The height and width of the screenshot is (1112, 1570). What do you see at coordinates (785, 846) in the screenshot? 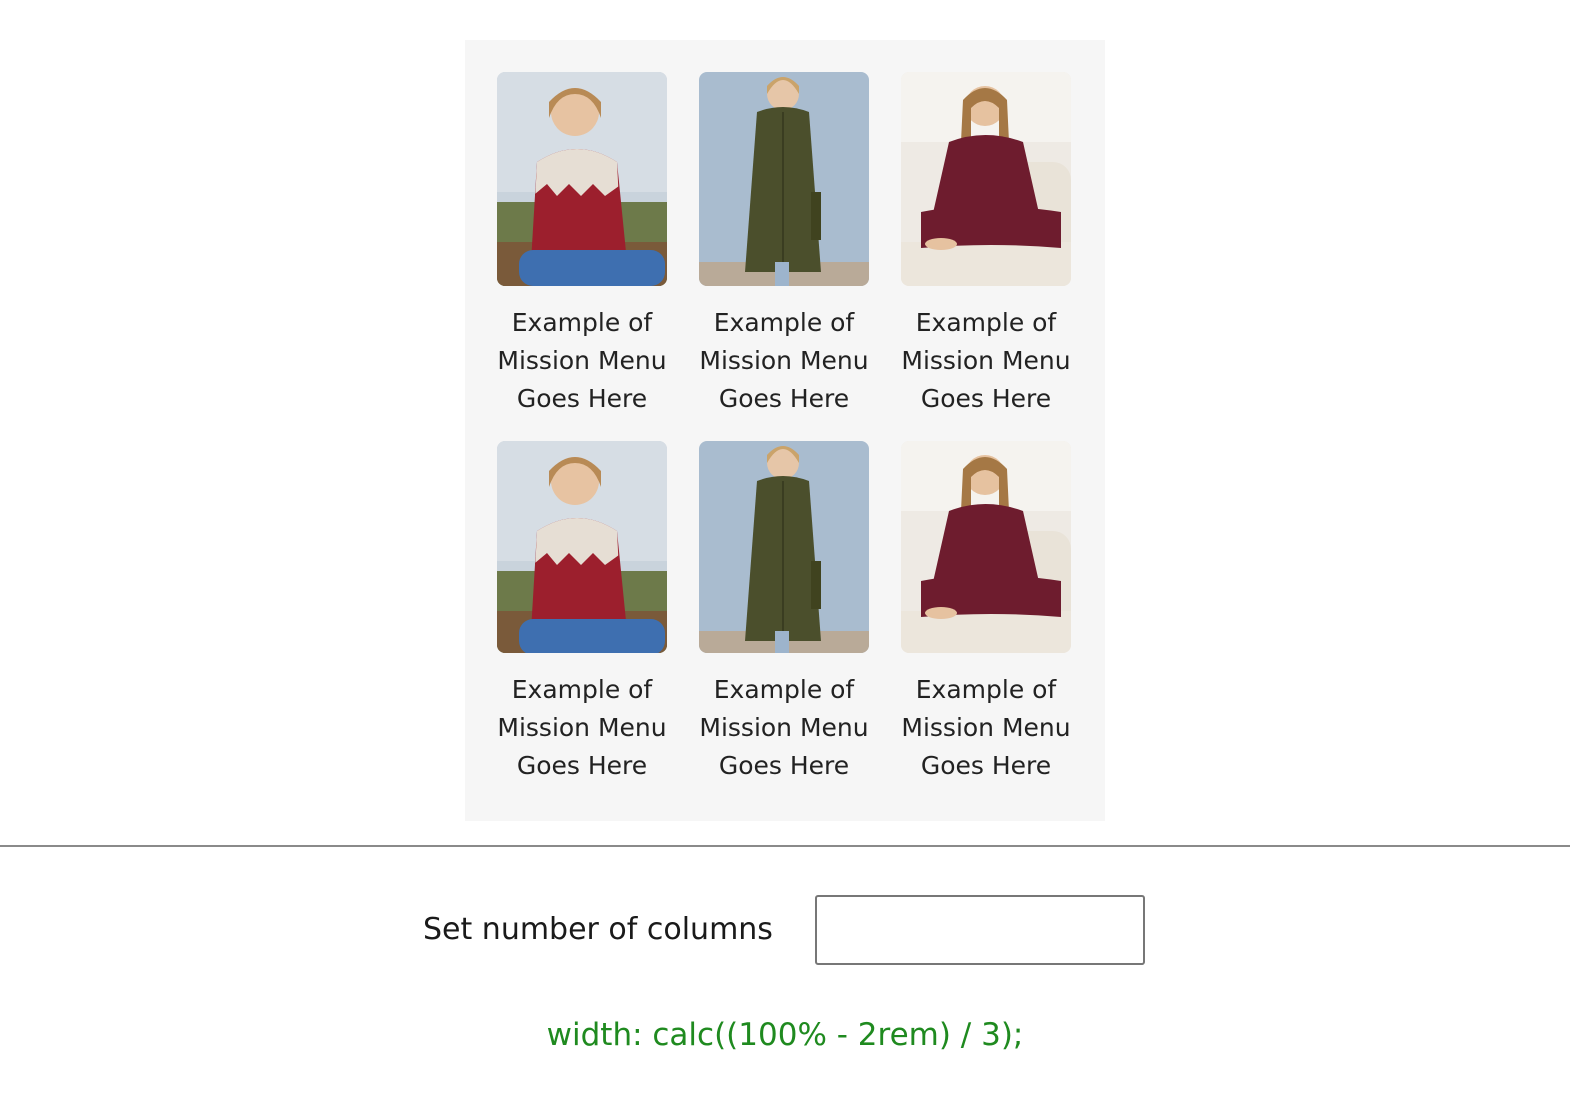
I see `section-divider` at bounding box center [785, 846].